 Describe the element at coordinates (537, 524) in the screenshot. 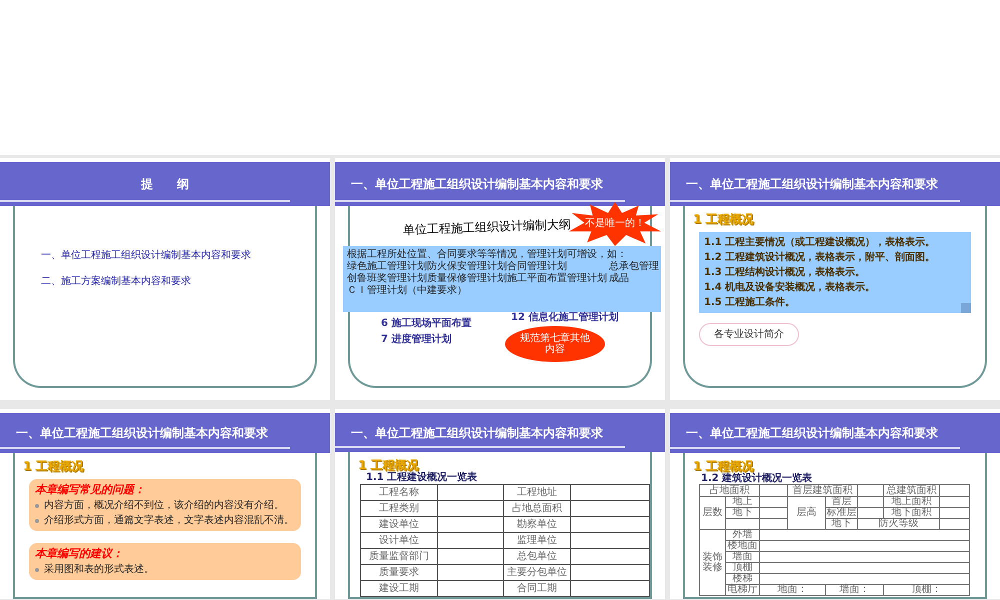

I see `table-cell: 勘察单位` at that location.